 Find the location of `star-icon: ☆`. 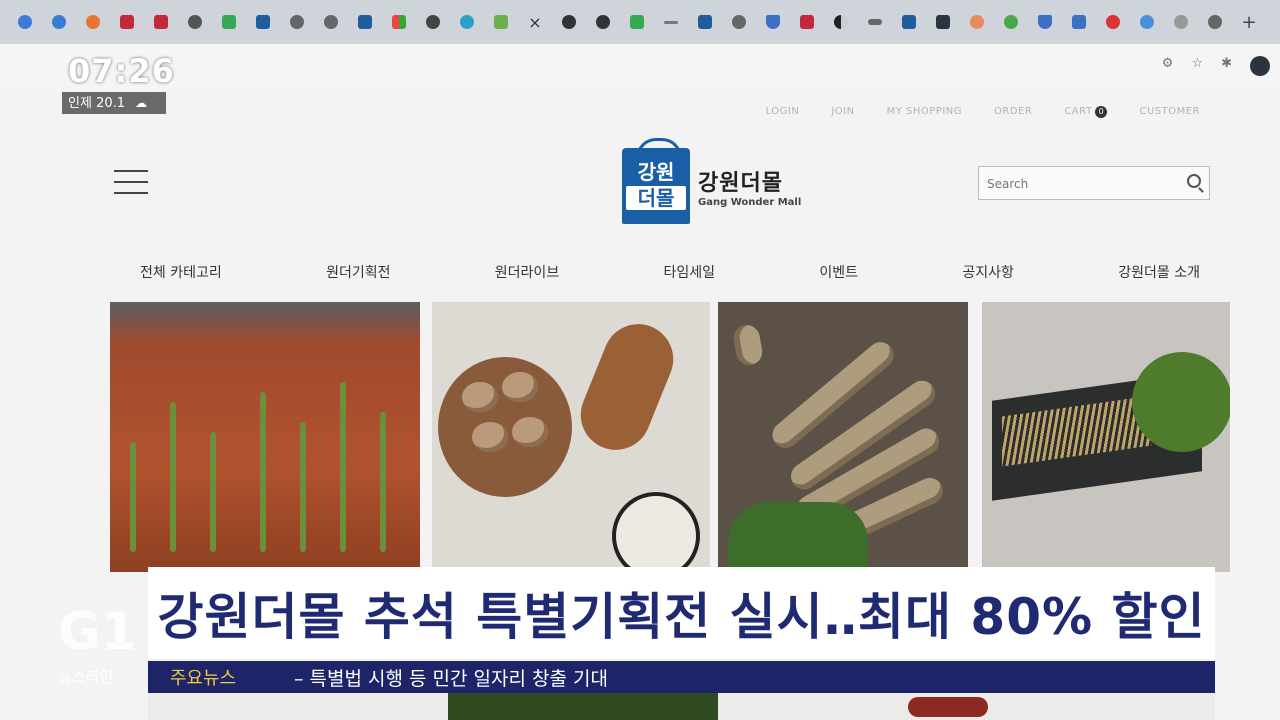

star-icon: ☆ is located at coordinates (1197, 66).